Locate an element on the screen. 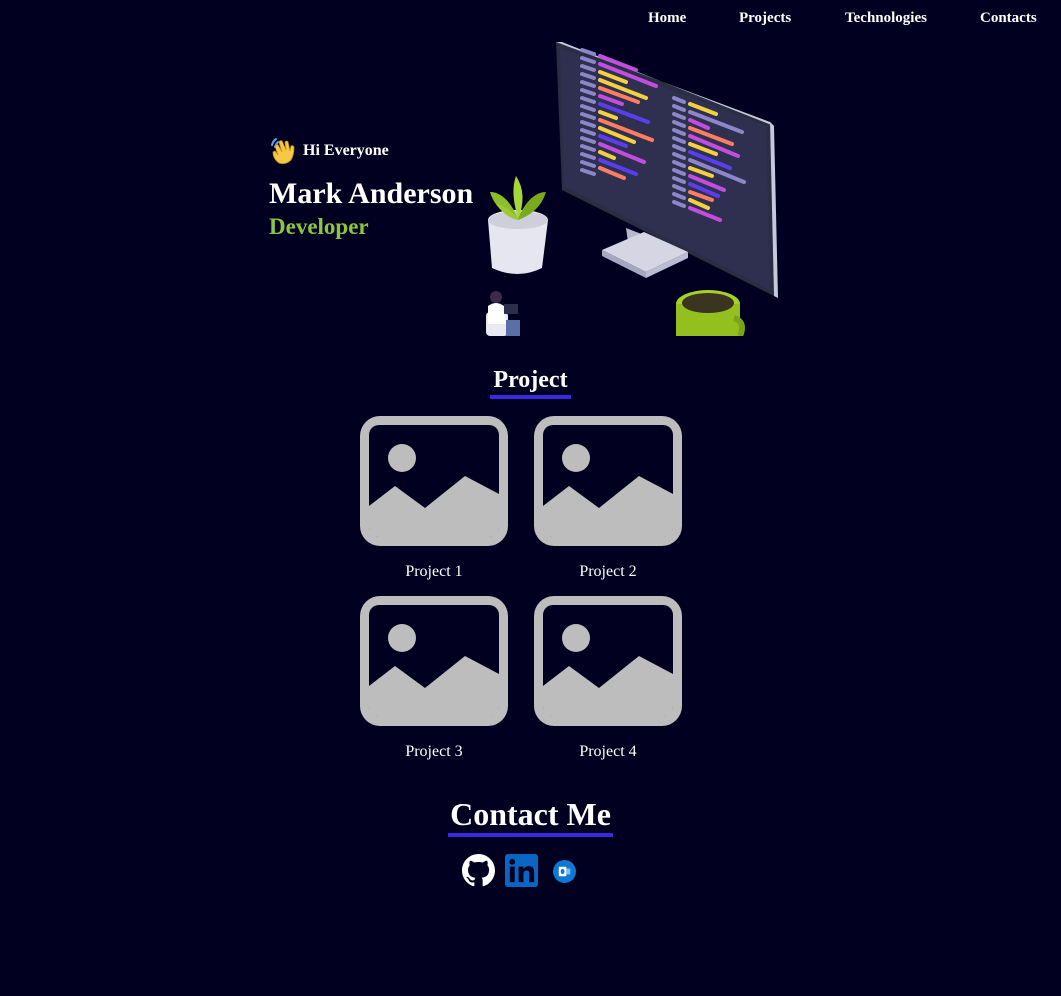  project-card: Project 1 is located at coordinates (434, 498).